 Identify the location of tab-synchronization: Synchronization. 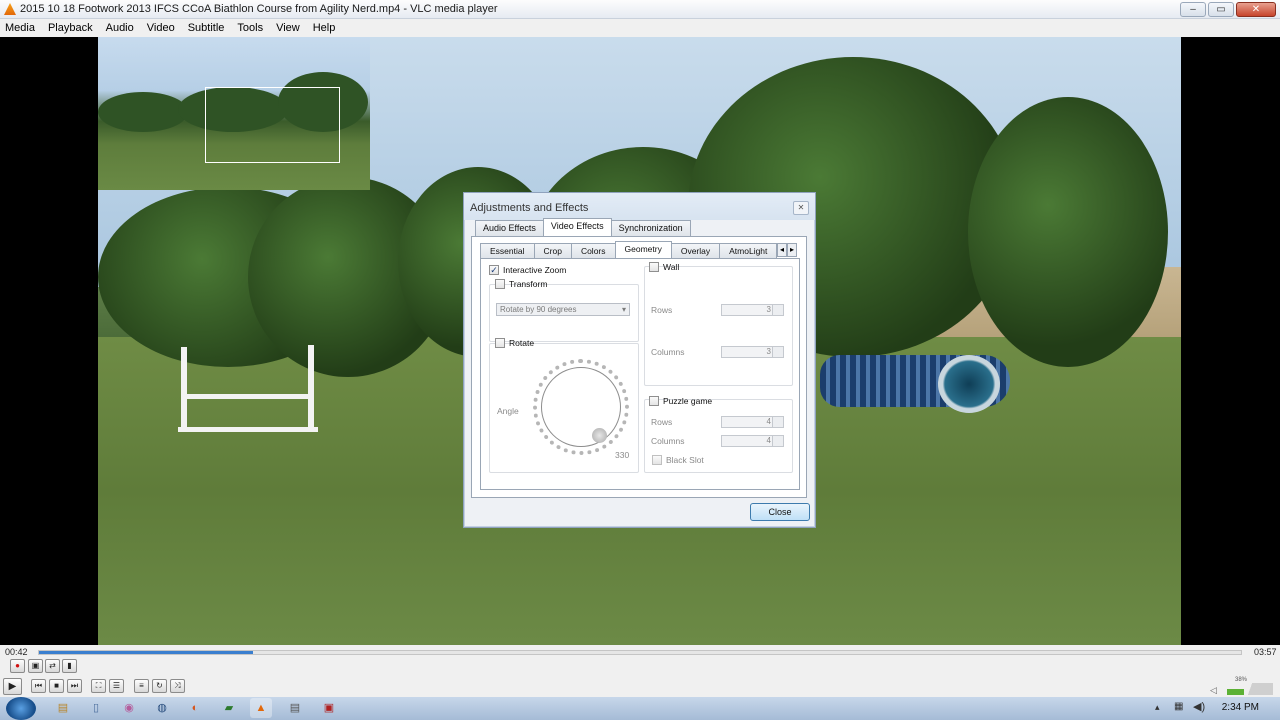
(650, 228).